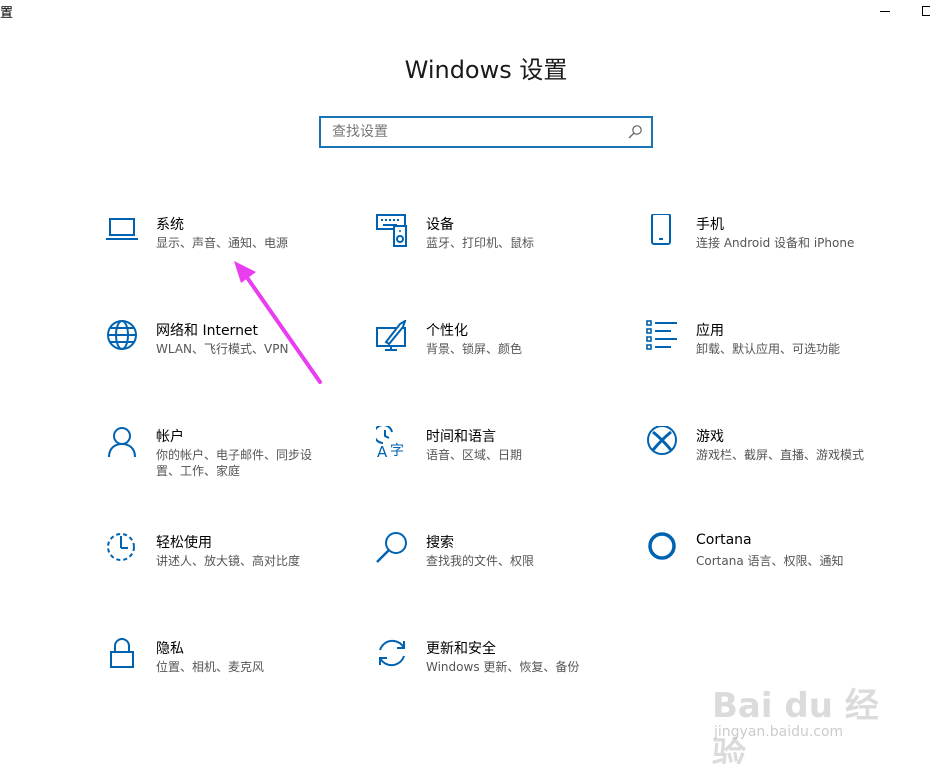 This screenshot has height=764, width=930. What do you see at coordinates (496, 466) in the screenshot?
I see `tile-time-language: A 字 时间和语言 语音、区域、日期` at bounding box center [496, 466].